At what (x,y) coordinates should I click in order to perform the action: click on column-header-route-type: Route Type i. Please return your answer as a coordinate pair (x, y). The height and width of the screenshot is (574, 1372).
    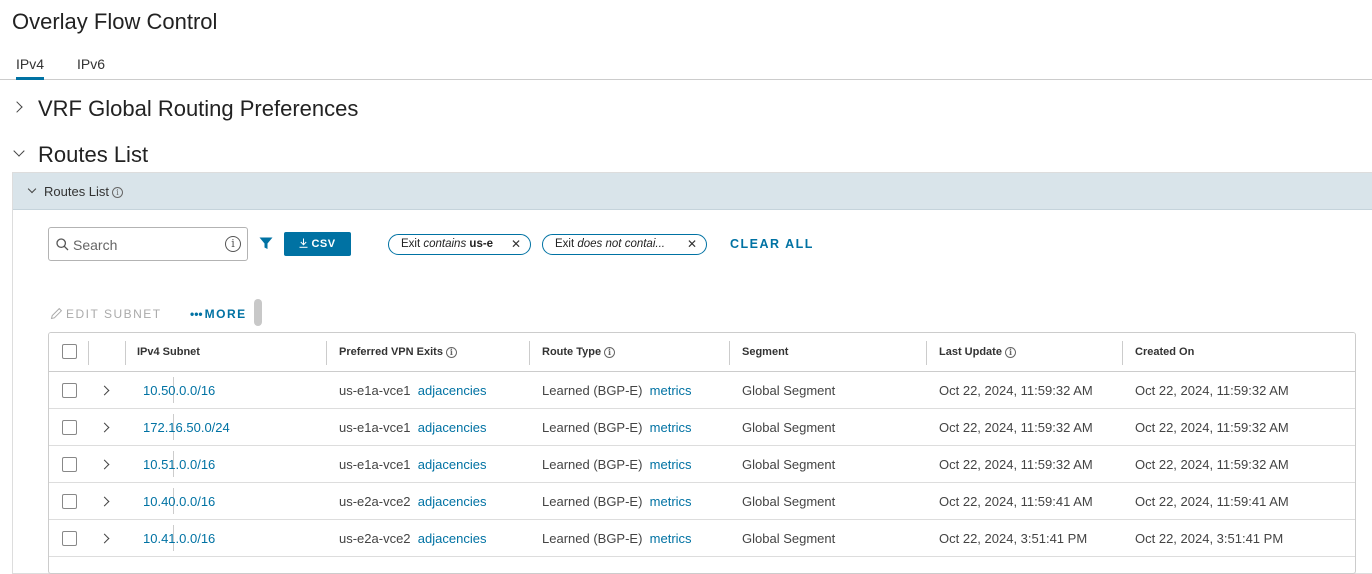
    Looking at the image, I should click on (579, 352).